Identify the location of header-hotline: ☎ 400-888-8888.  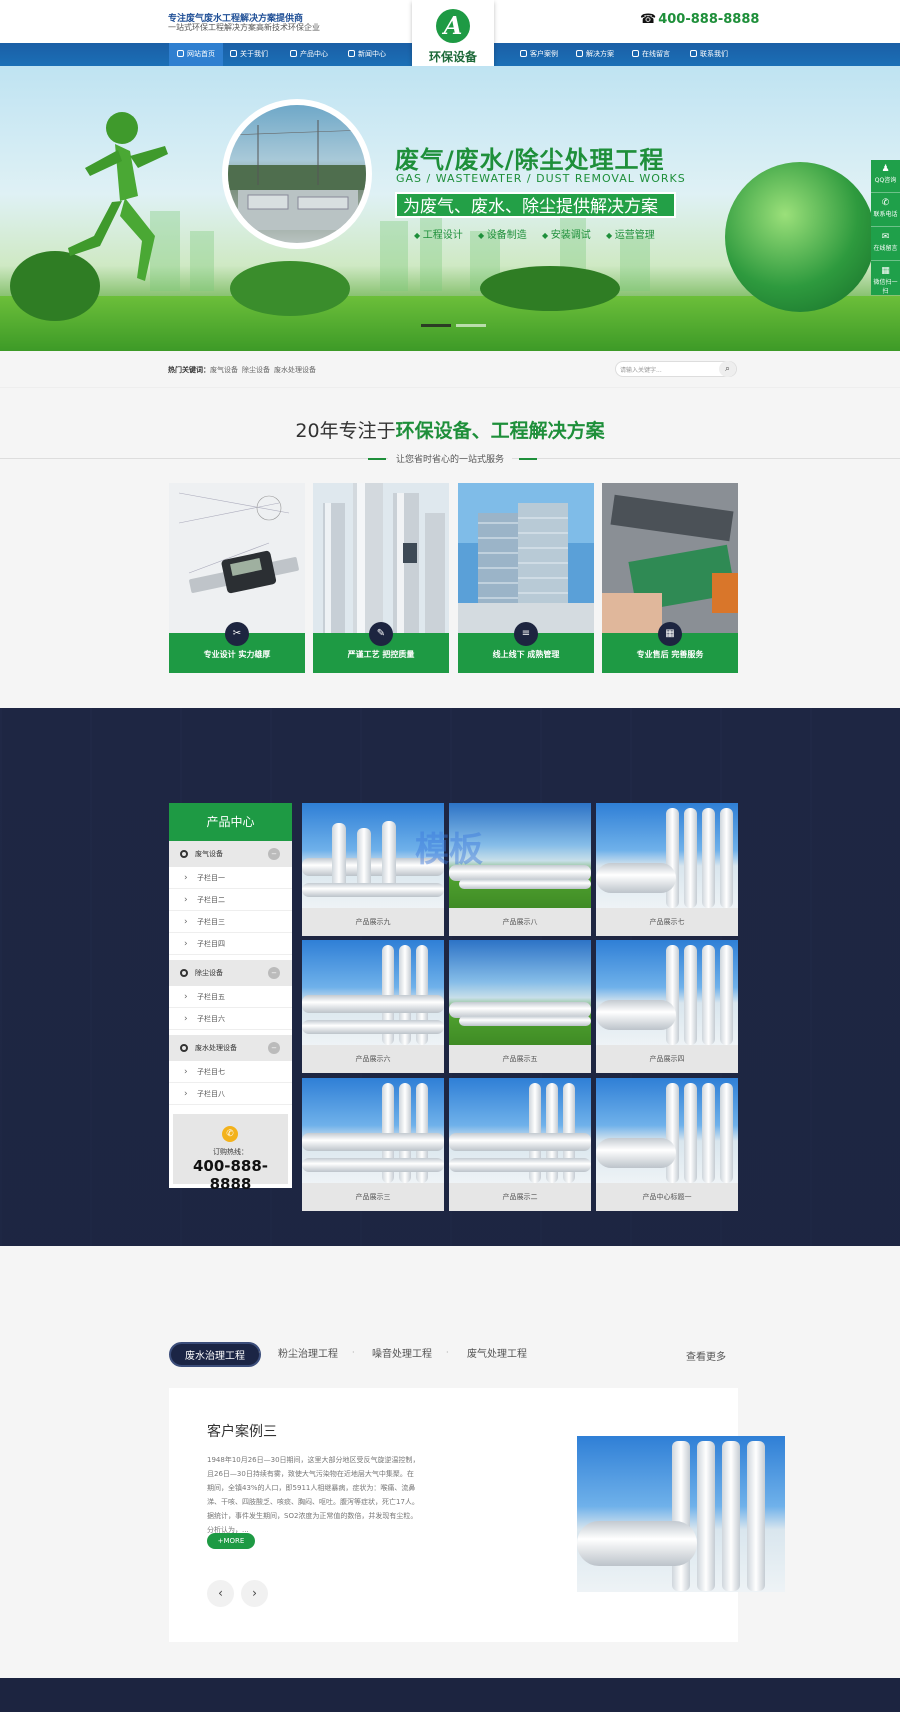
(699, 19).